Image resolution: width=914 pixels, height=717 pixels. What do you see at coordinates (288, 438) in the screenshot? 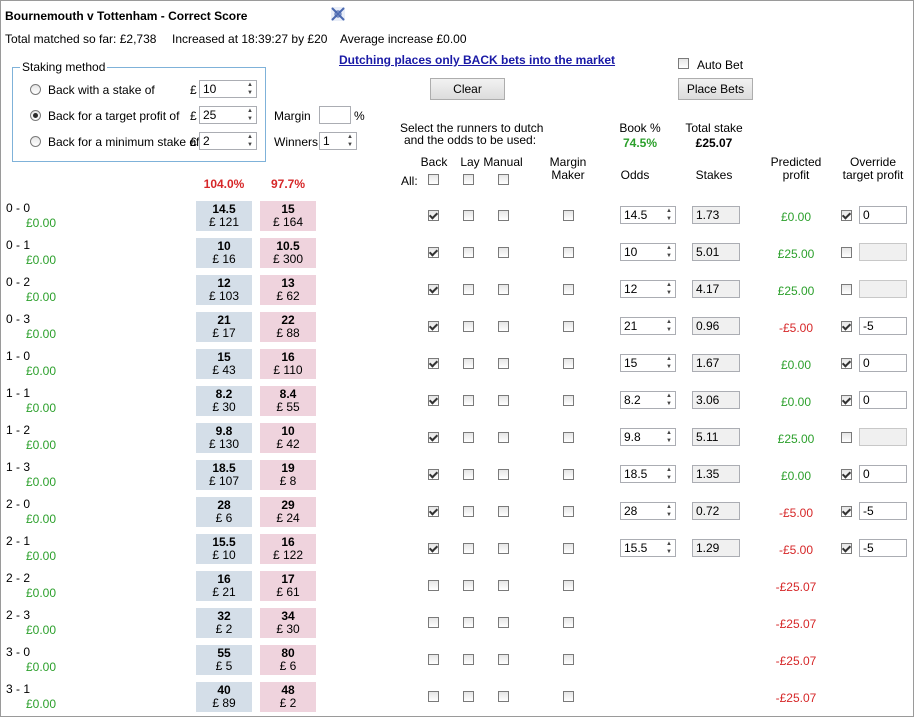
I see `lay-price-cell: 10 £ 42` at bounding box center [288, 438].